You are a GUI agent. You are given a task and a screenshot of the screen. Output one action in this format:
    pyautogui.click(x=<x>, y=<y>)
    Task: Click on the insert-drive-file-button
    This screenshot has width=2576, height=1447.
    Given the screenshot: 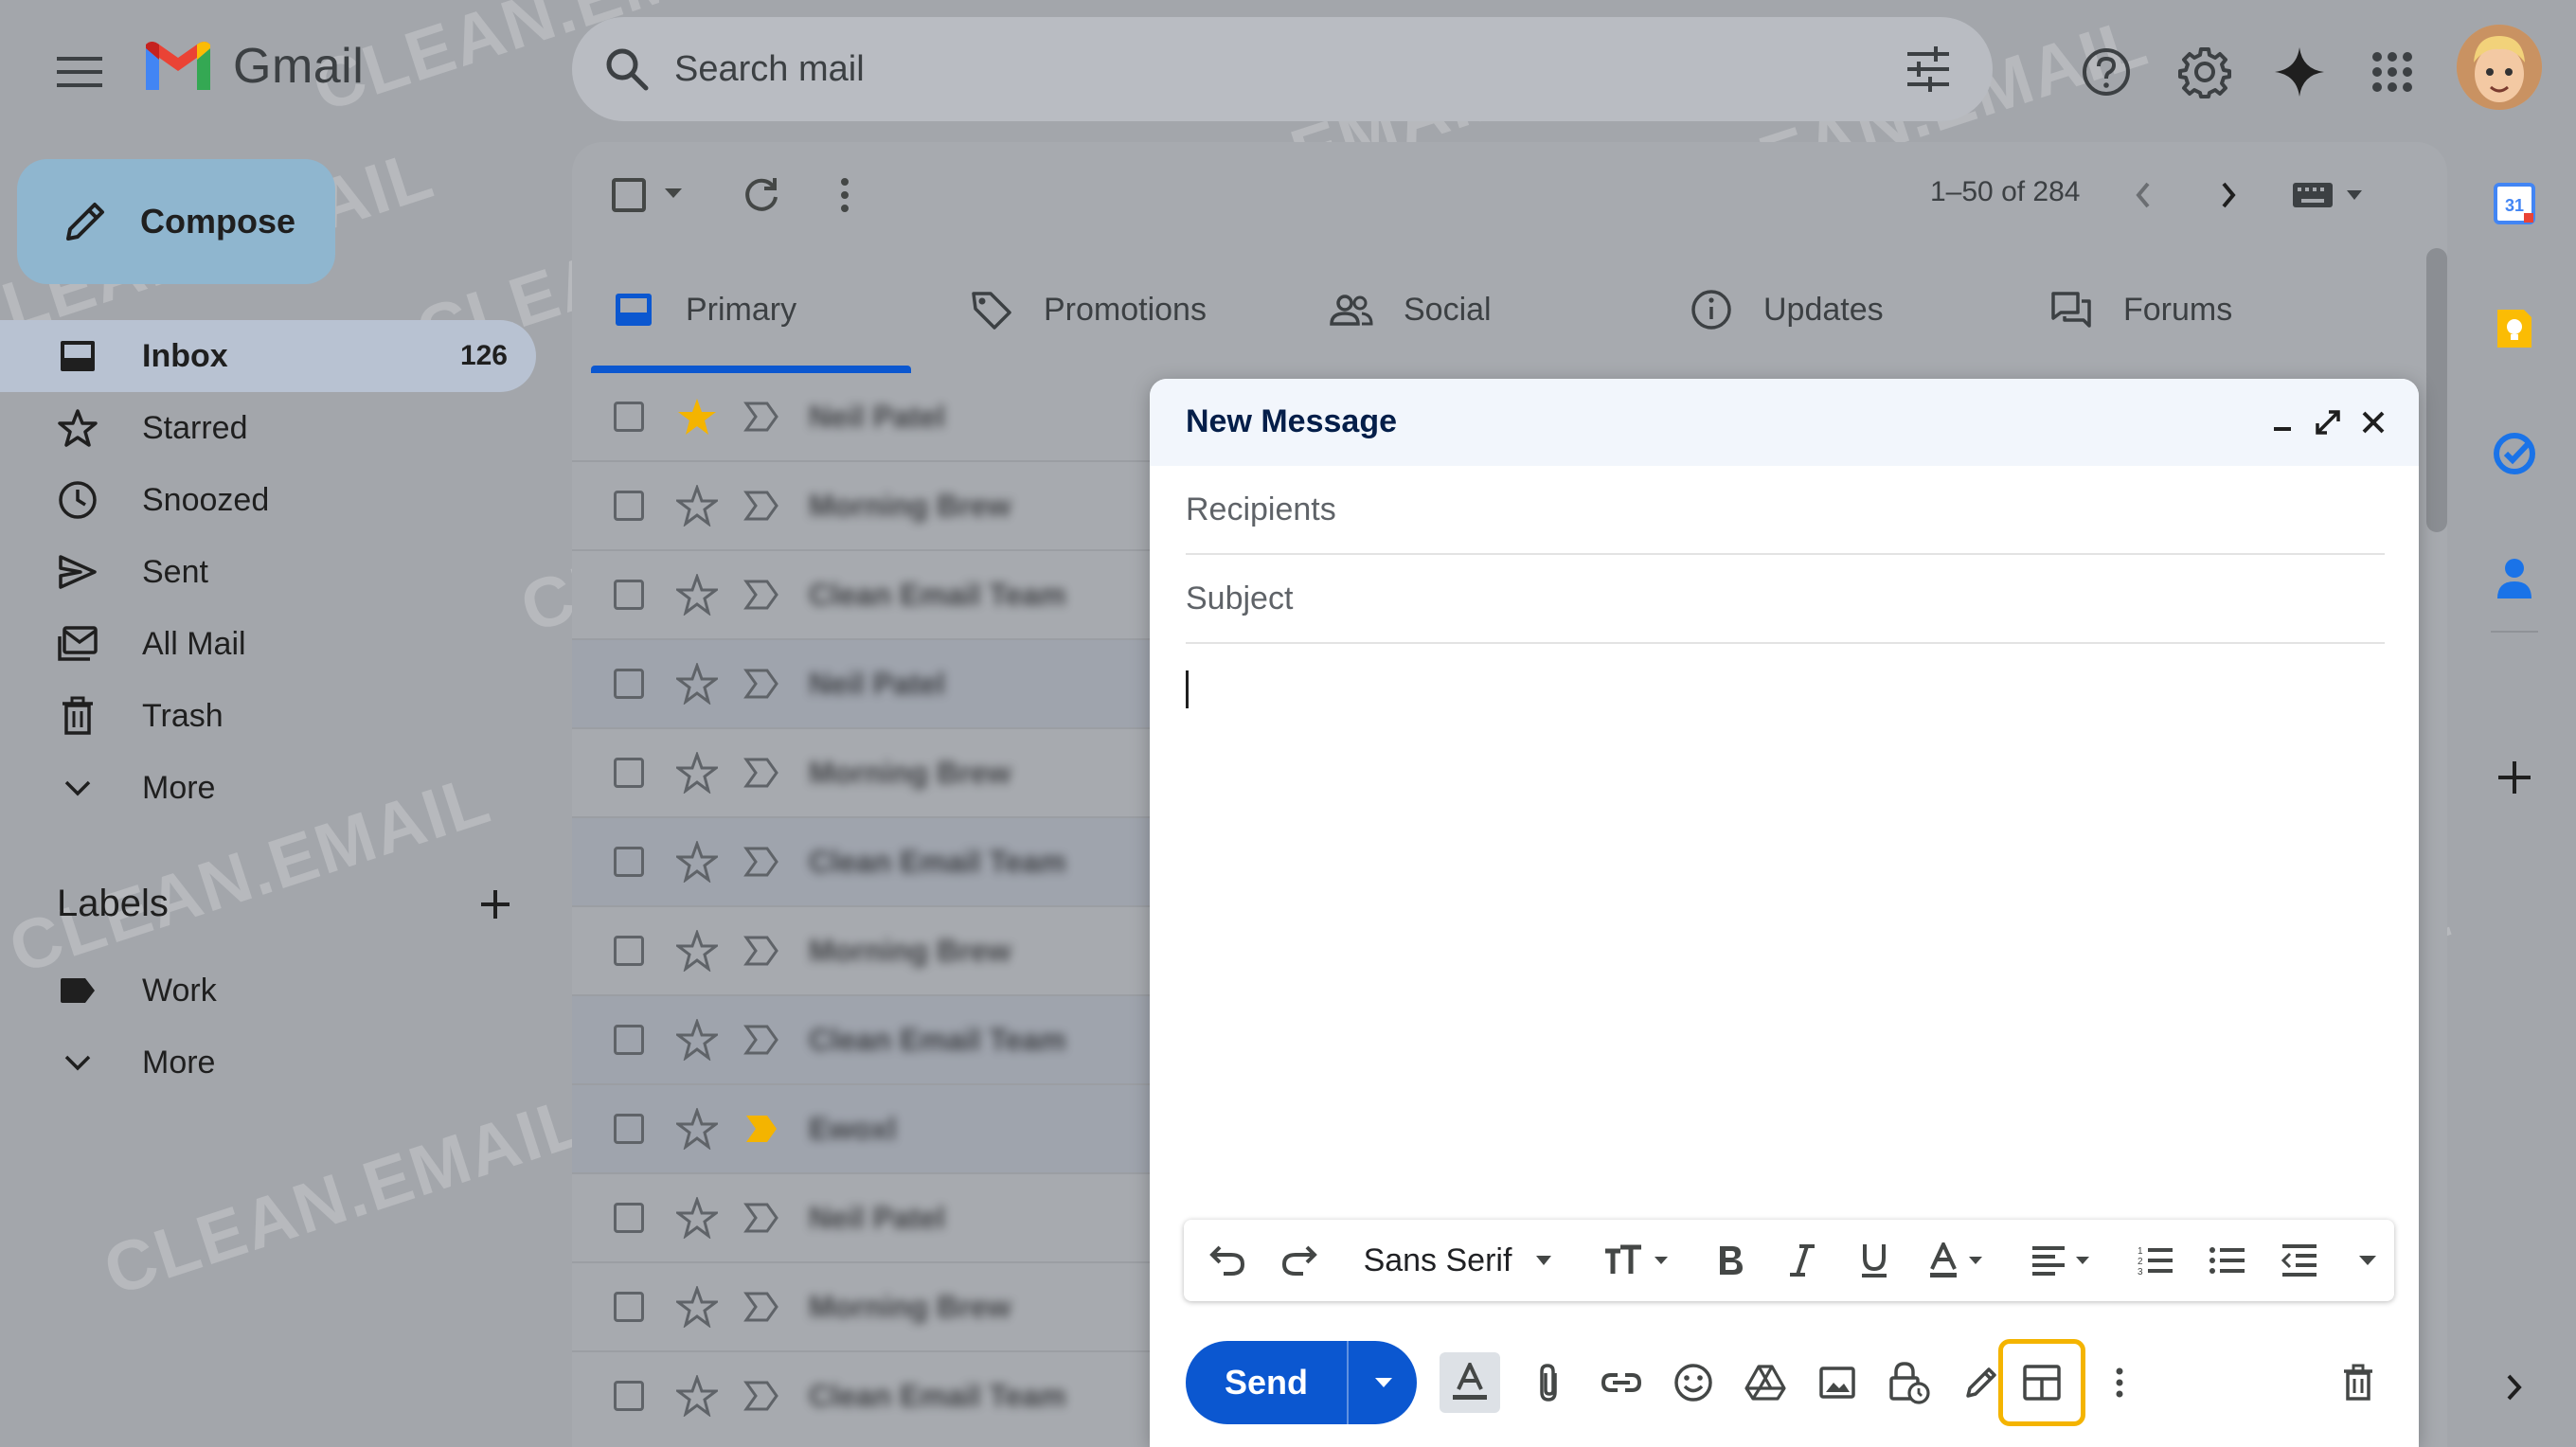 What is the action you would take?
    pyautogui.click(x=1765, y=1382)
    